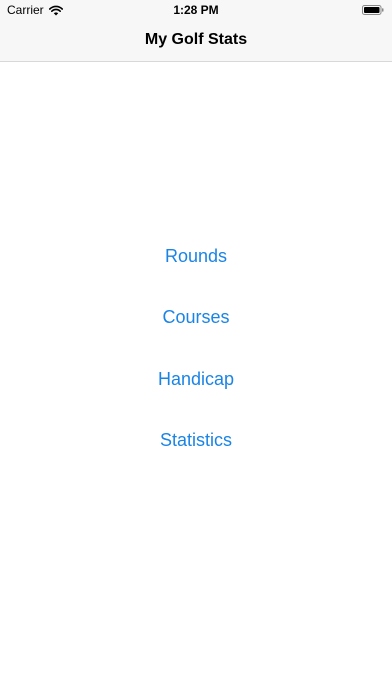 This screenshot has width=392, height=696. I want to click on status-time: 1:28 PM, so click(196, 10).